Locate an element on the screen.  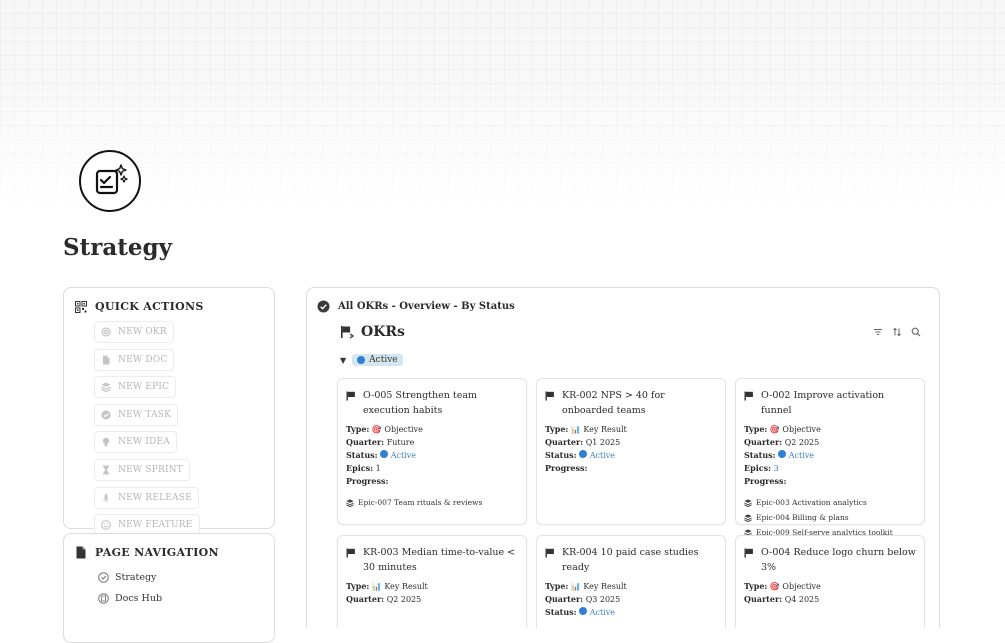
page-navigation-panel: PAGE NAVIGATION Strategy Docs Hub is located at coordinates (169, 588).